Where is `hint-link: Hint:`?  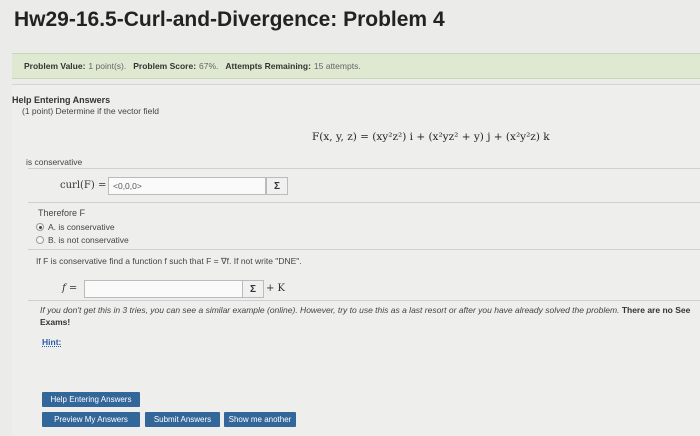
hint-link: Hint: is located at coordinates (51, 342).